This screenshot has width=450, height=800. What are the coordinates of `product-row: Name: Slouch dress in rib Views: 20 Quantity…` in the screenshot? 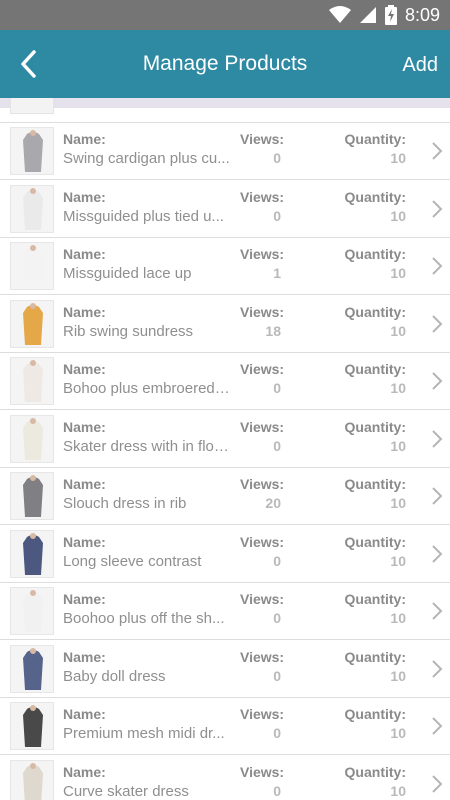 It's located at (225, 496).